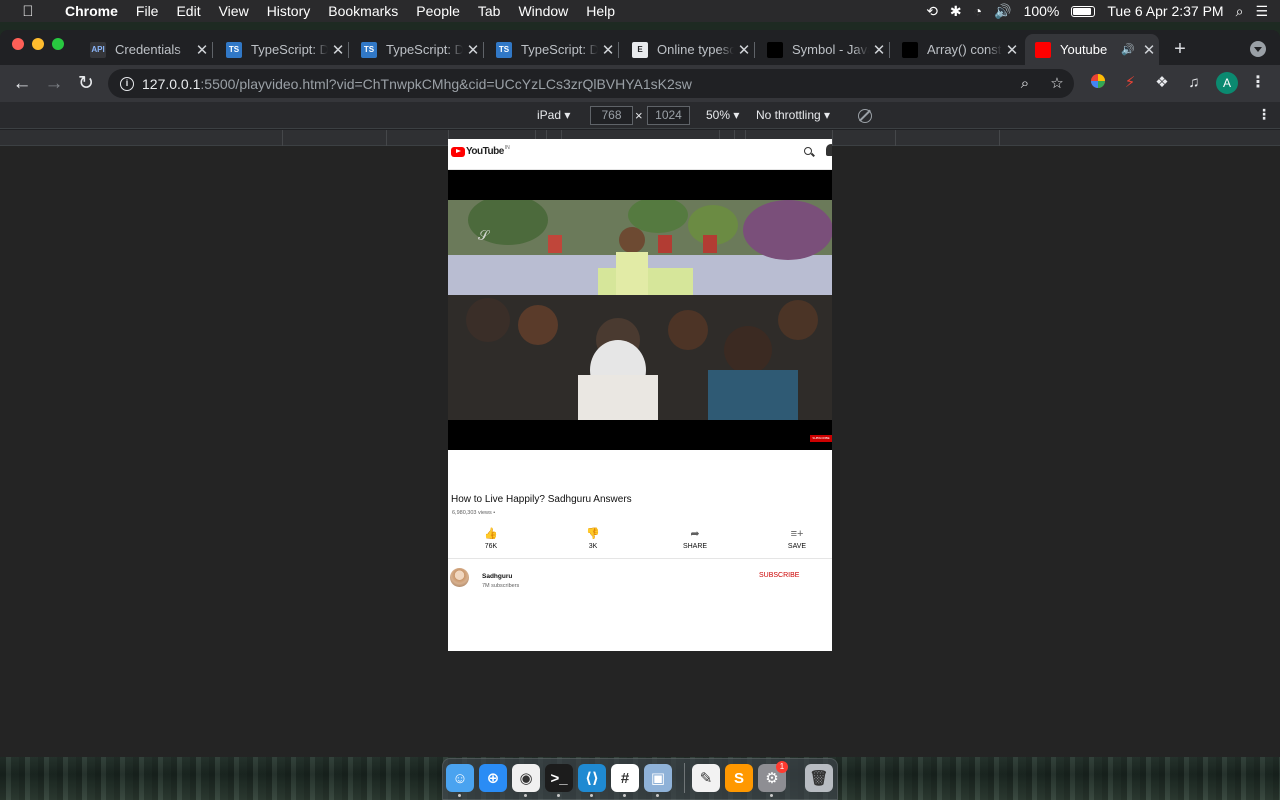 The height and width of the screenshot is (800, 1280). I want to click on site-info-icon: i, so click(127, 83).